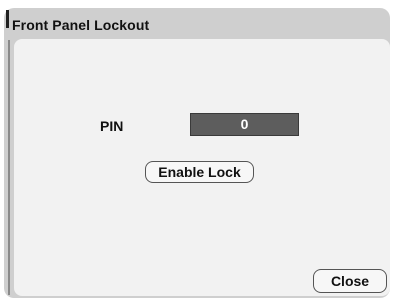  Describe the element at coordinates (199, 172) in the screenshot. I see `enable-lock-button: Enable Lock` at that location.